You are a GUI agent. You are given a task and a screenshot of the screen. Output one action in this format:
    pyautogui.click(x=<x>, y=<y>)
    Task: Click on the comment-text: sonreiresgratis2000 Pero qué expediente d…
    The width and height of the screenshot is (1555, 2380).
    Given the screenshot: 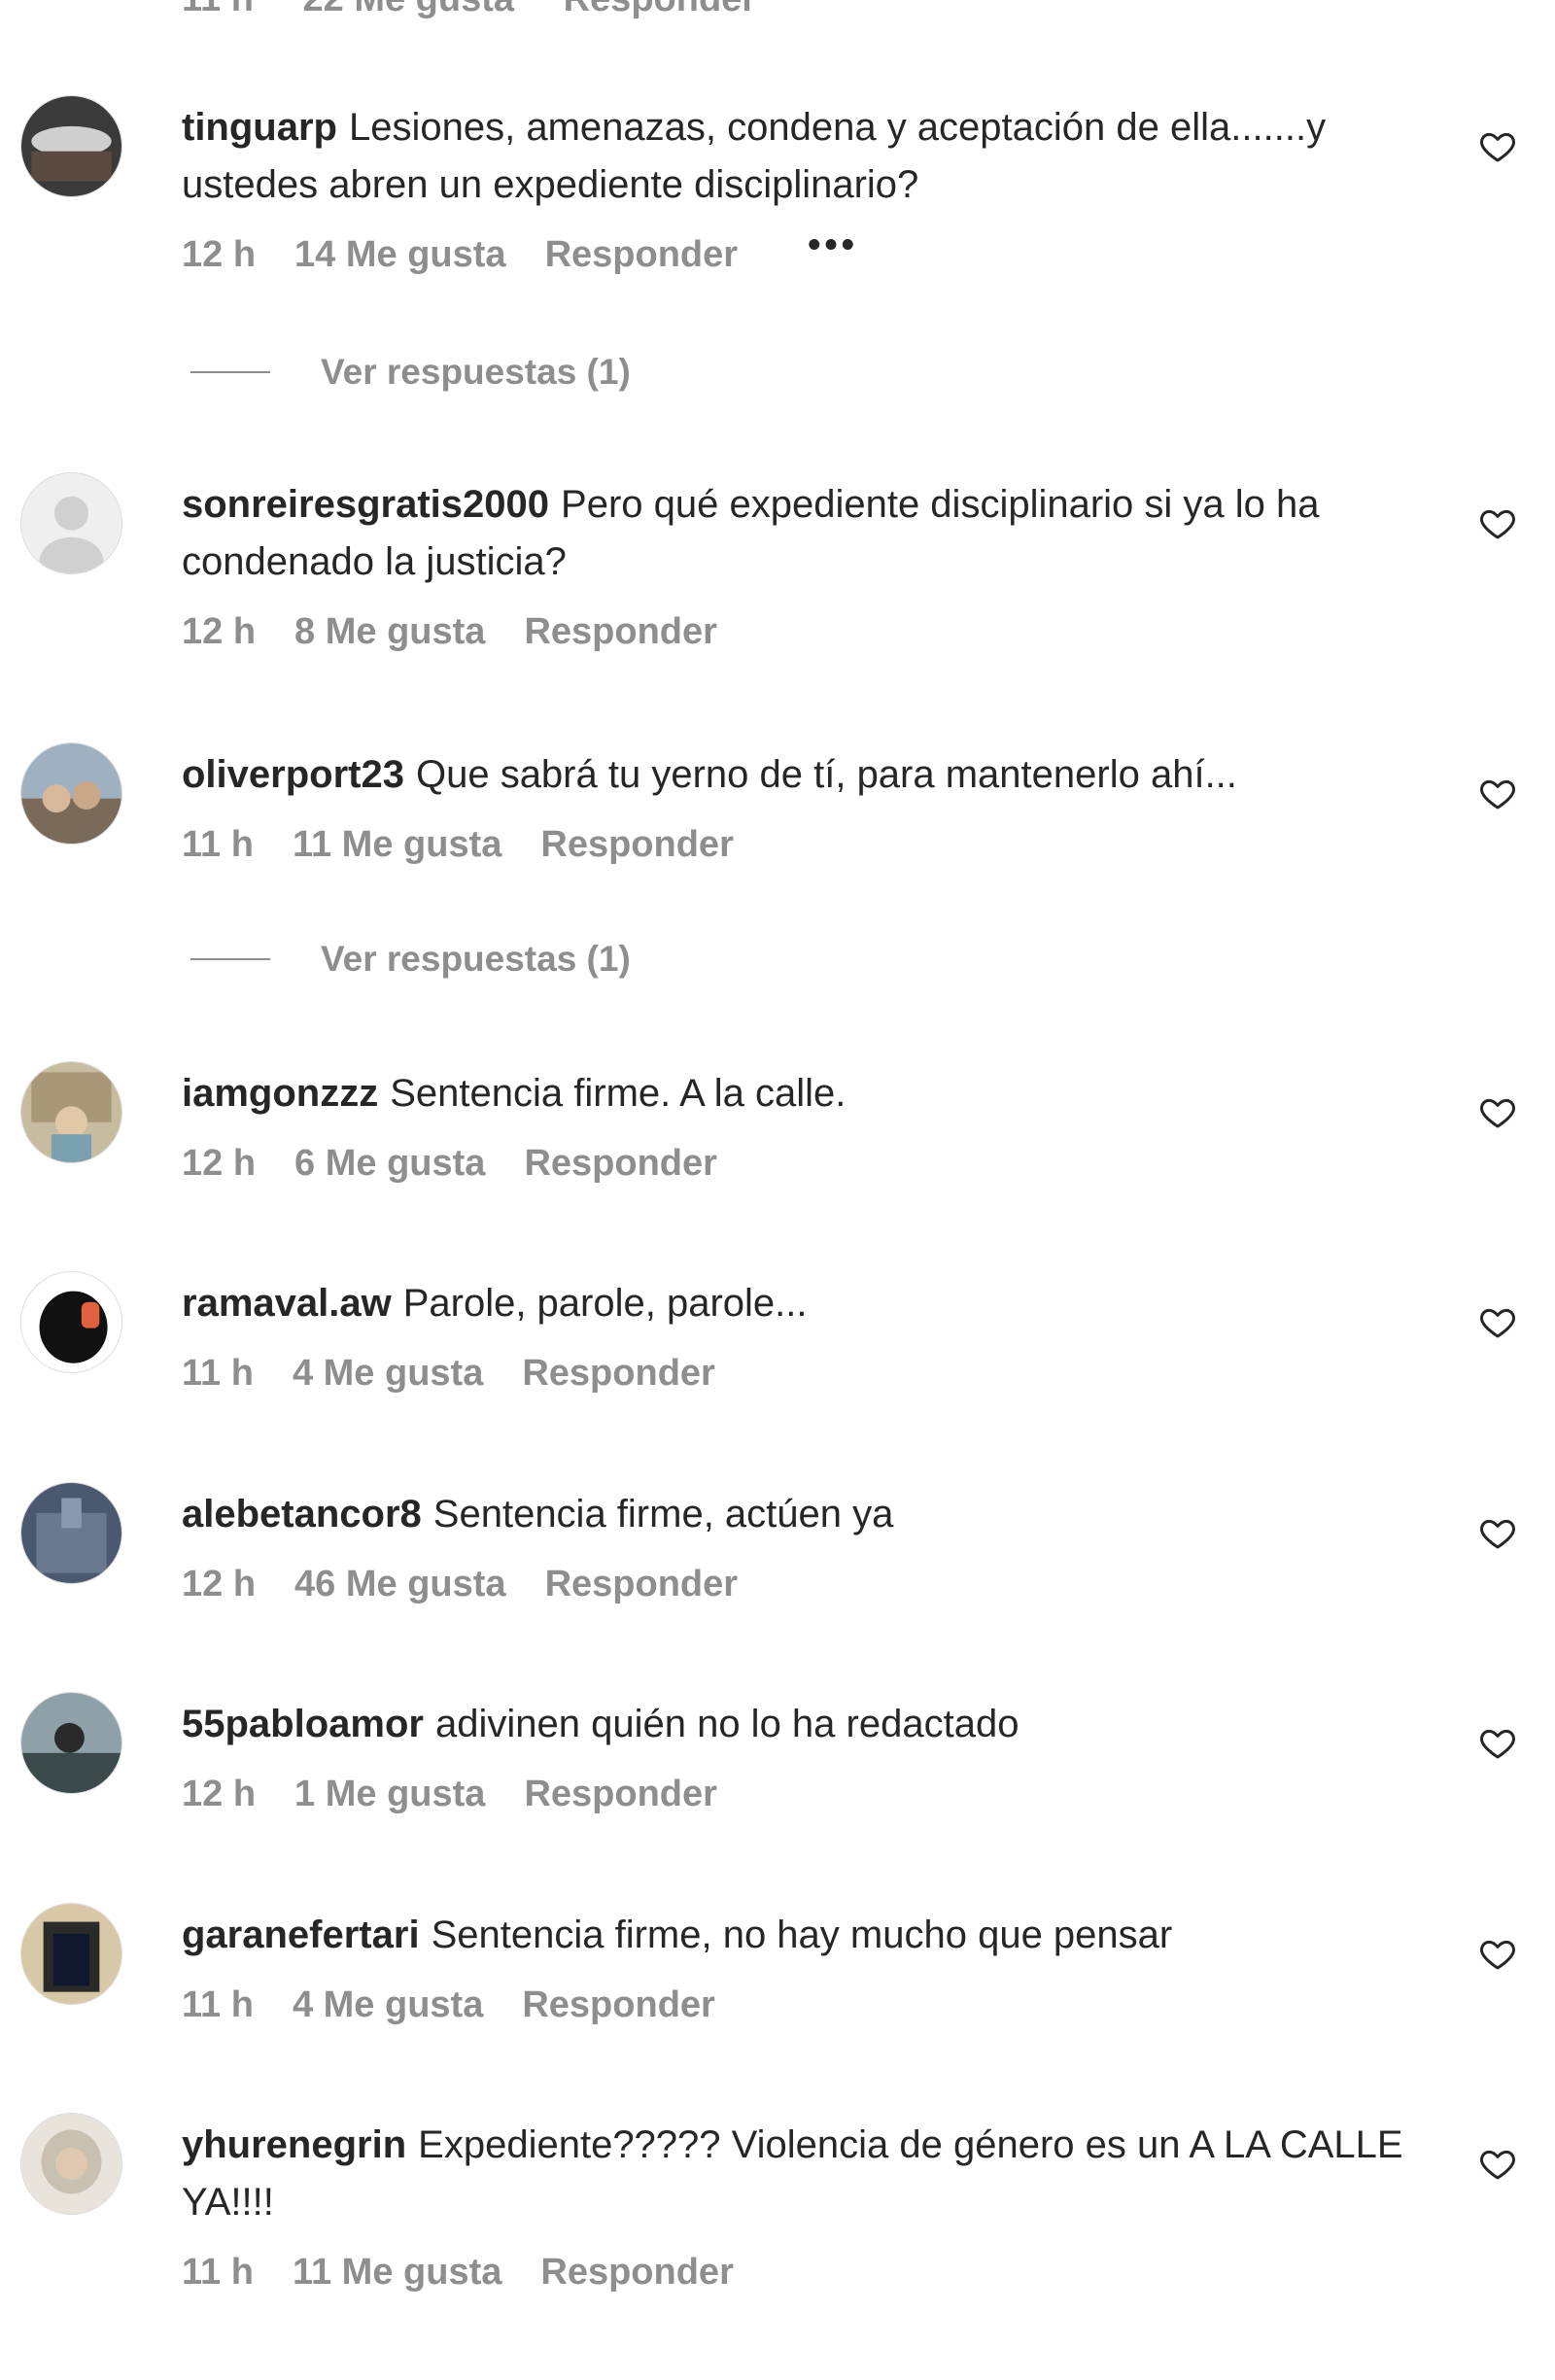 What is the action you would take?
    pyautogui.click(x=799, y=533)
    